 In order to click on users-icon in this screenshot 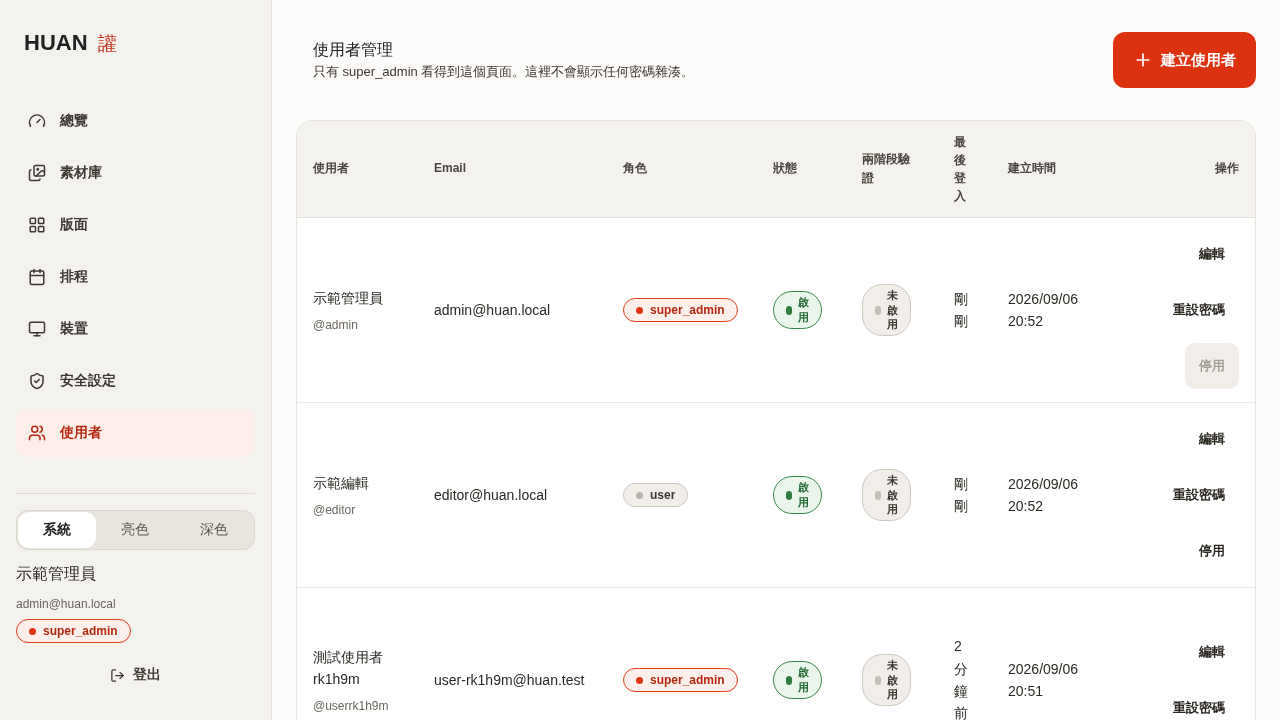, I will do `click(37, 433)`.